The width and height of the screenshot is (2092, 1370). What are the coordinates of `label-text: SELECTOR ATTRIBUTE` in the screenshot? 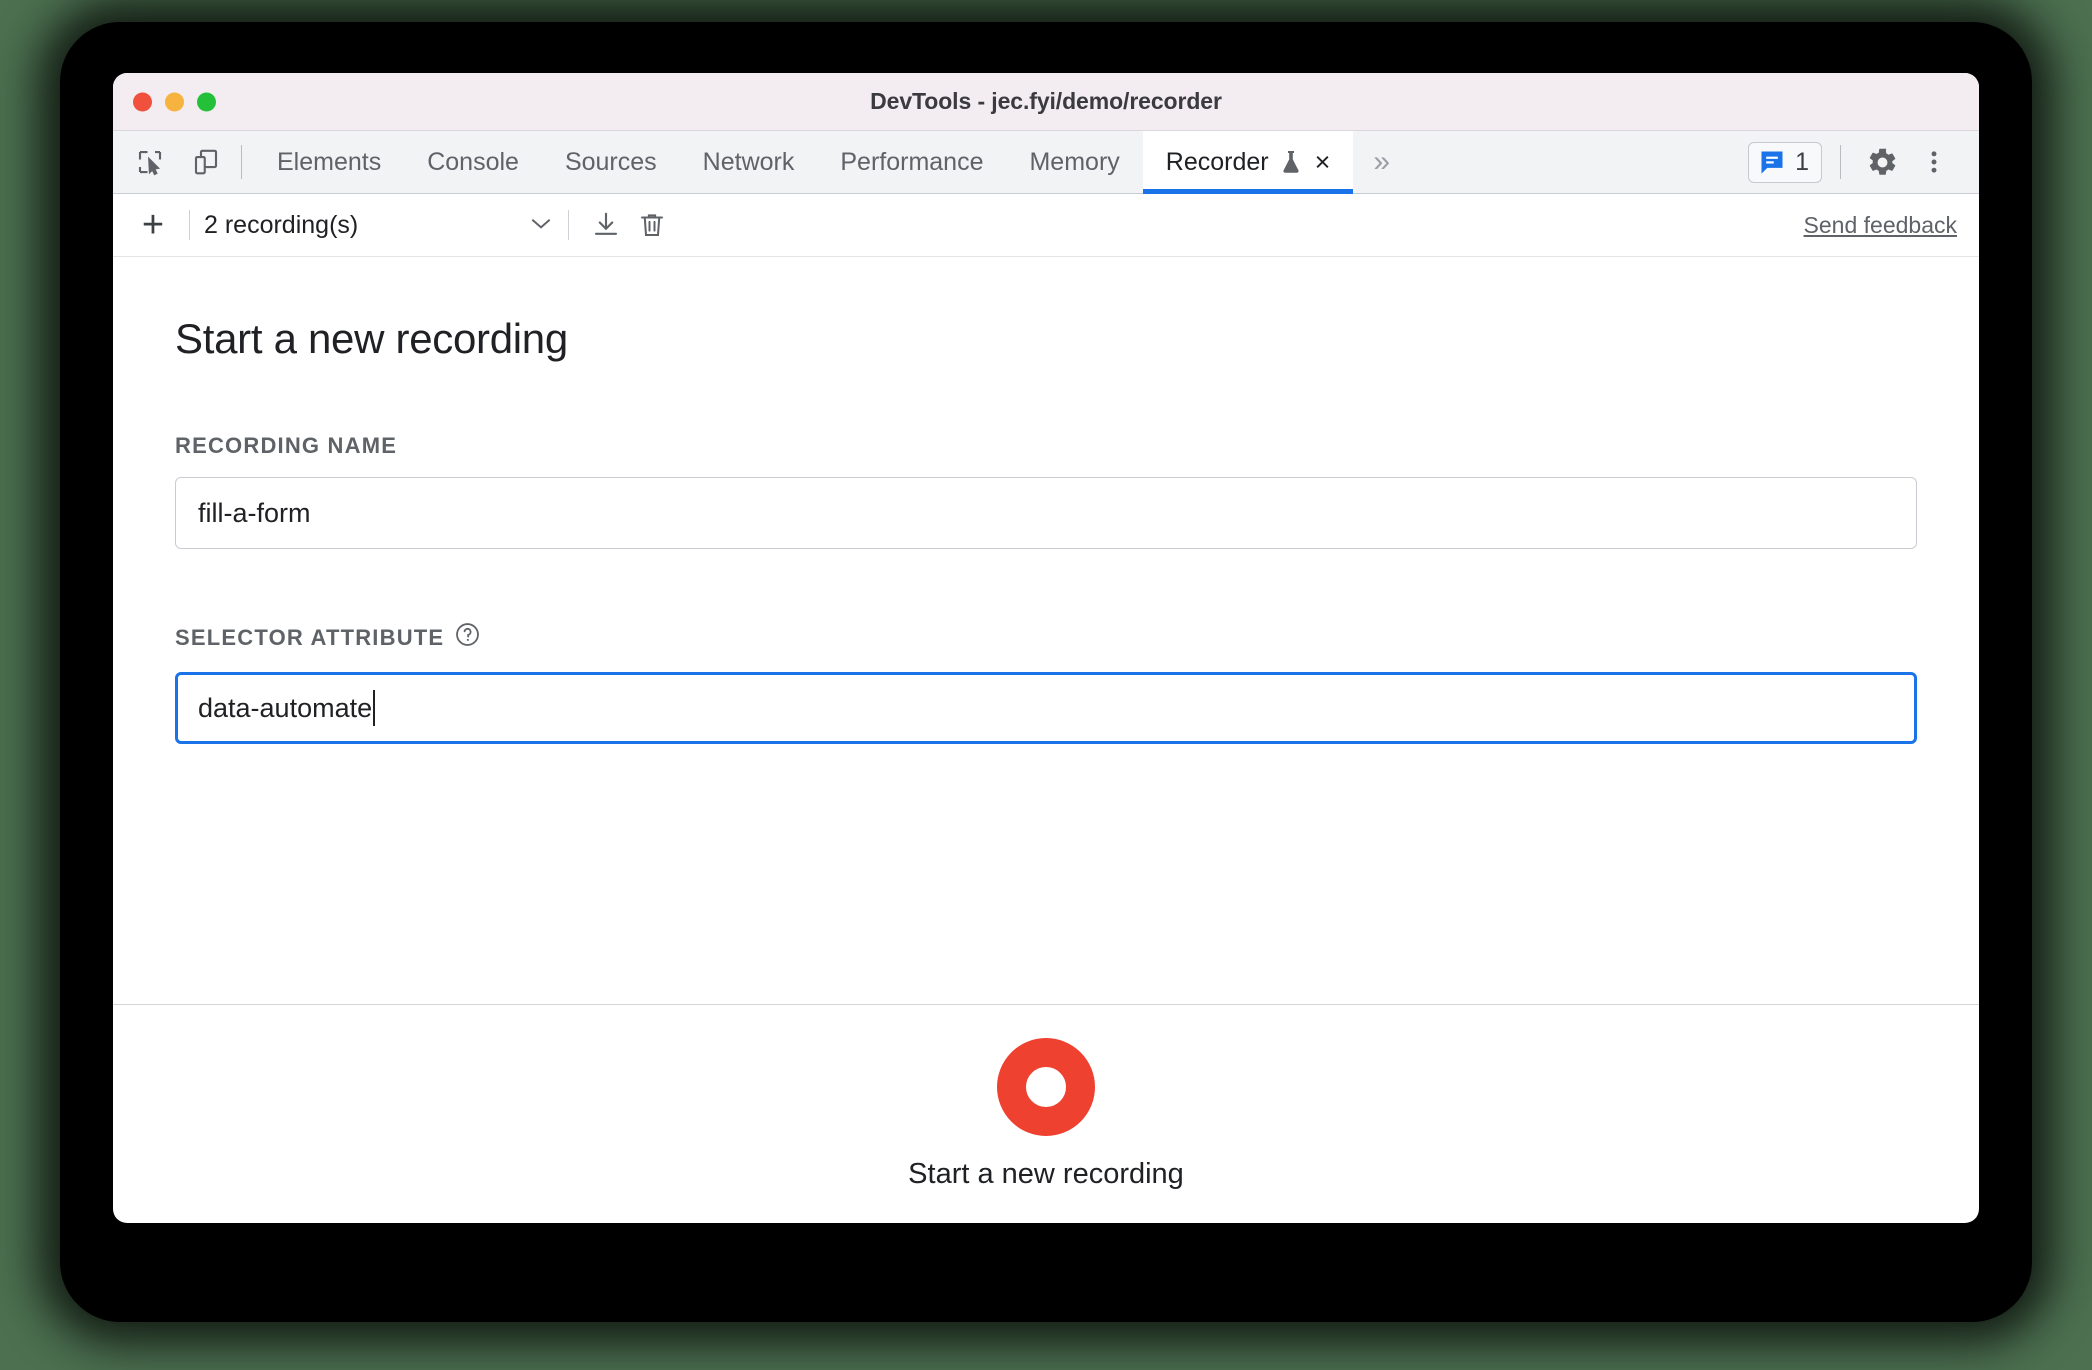 It's located at (310, 637).